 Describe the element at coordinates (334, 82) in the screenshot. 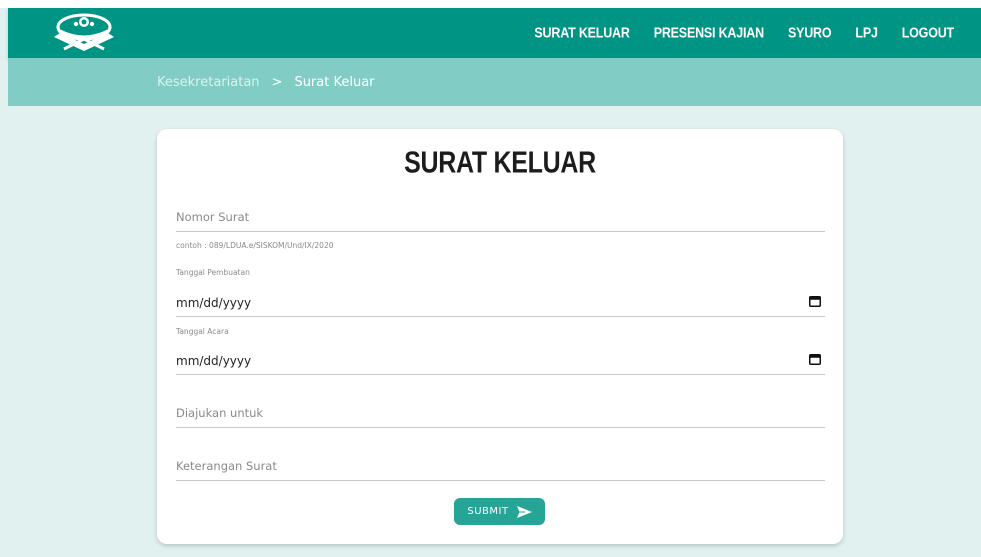

I see `breadcrumb-item-current: Surat Keluar` at that location.